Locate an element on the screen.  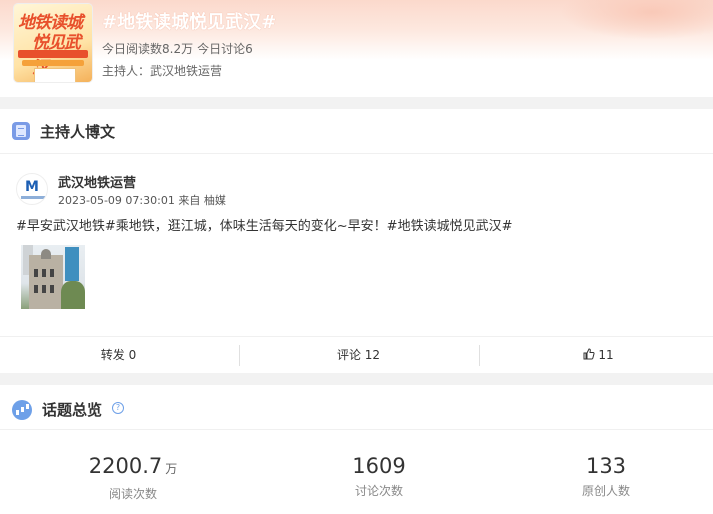
today-discuss-count: 今日讨论6 is located at coordinates (225, 49).